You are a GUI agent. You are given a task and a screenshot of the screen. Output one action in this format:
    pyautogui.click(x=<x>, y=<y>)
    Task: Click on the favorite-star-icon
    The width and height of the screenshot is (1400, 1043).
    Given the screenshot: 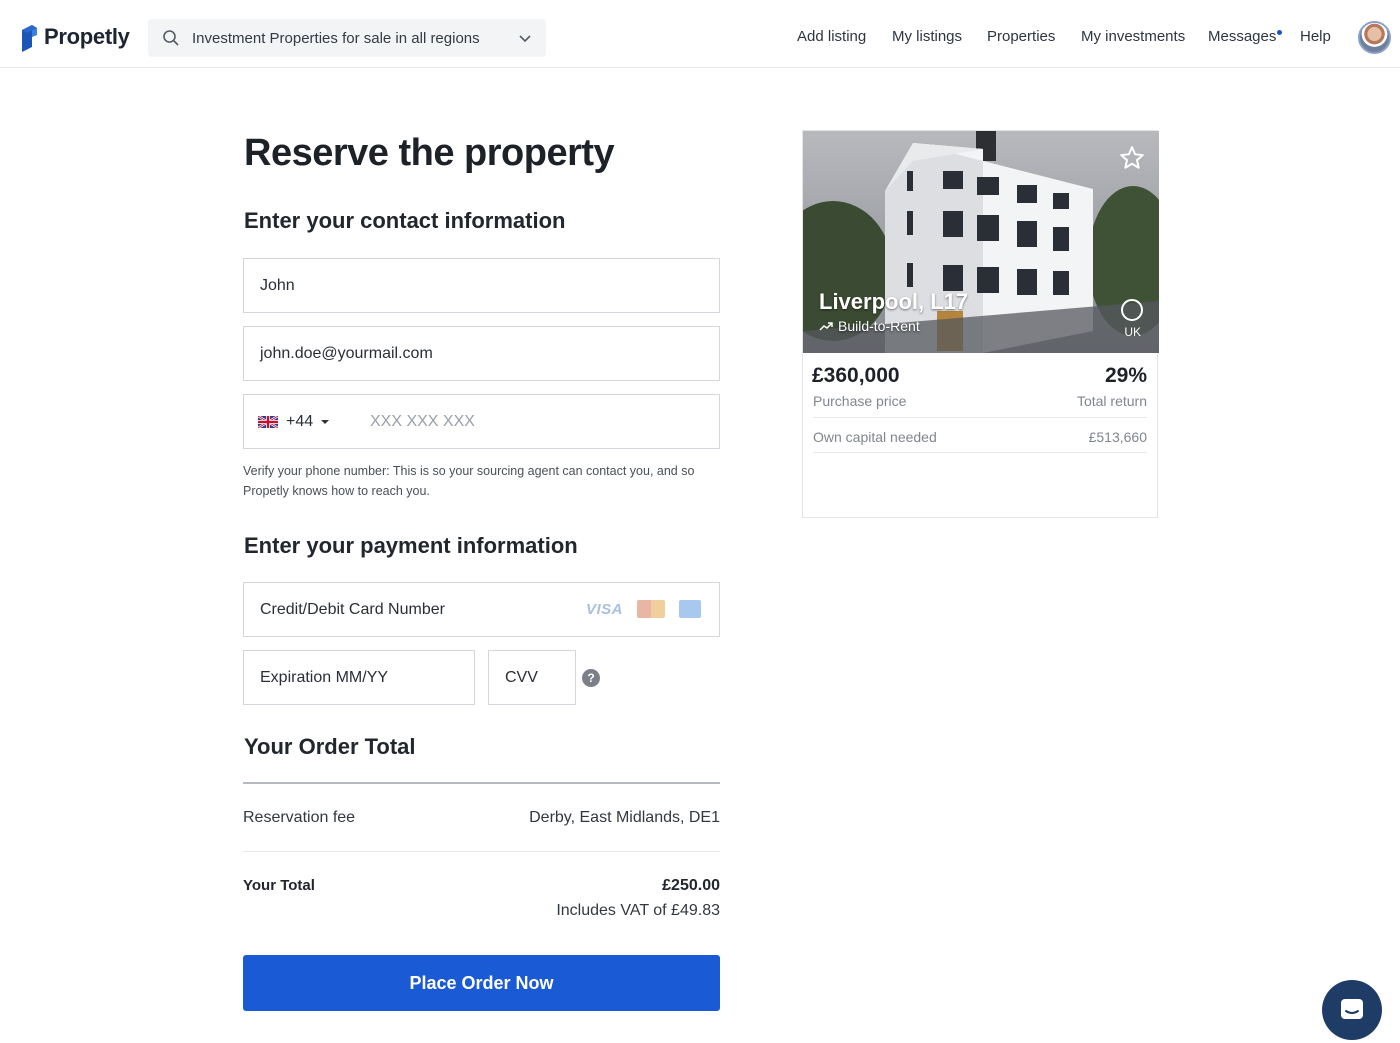 What is the action you would take?
    pyautogui.click(x=1132, y=158)
    